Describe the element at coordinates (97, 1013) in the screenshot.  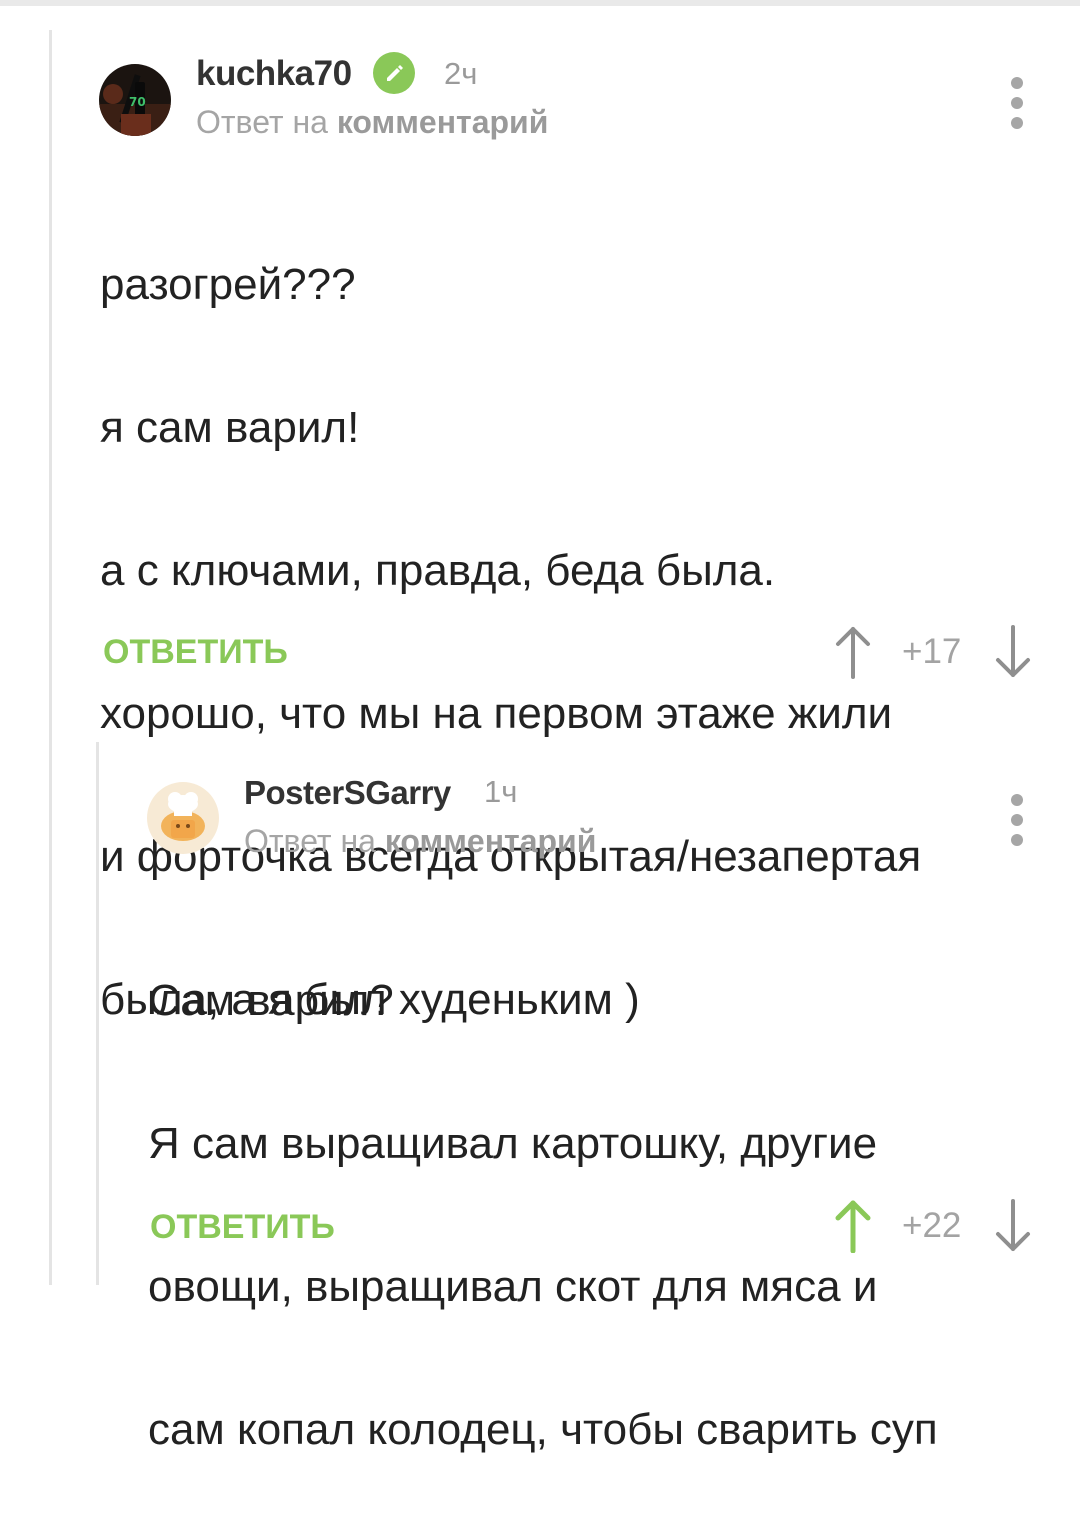
I see `thread-line-nested` at that location.